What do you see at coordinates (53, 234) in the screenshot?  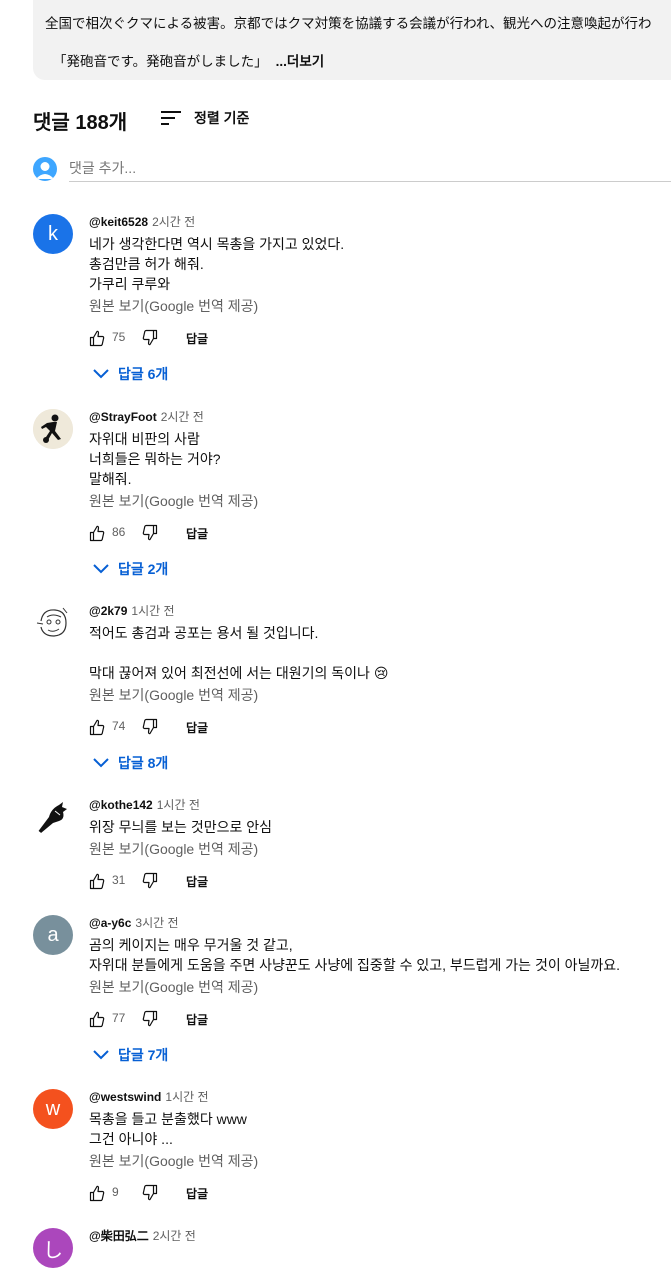 I see `avatar: k` at bounding box center [53, 234].